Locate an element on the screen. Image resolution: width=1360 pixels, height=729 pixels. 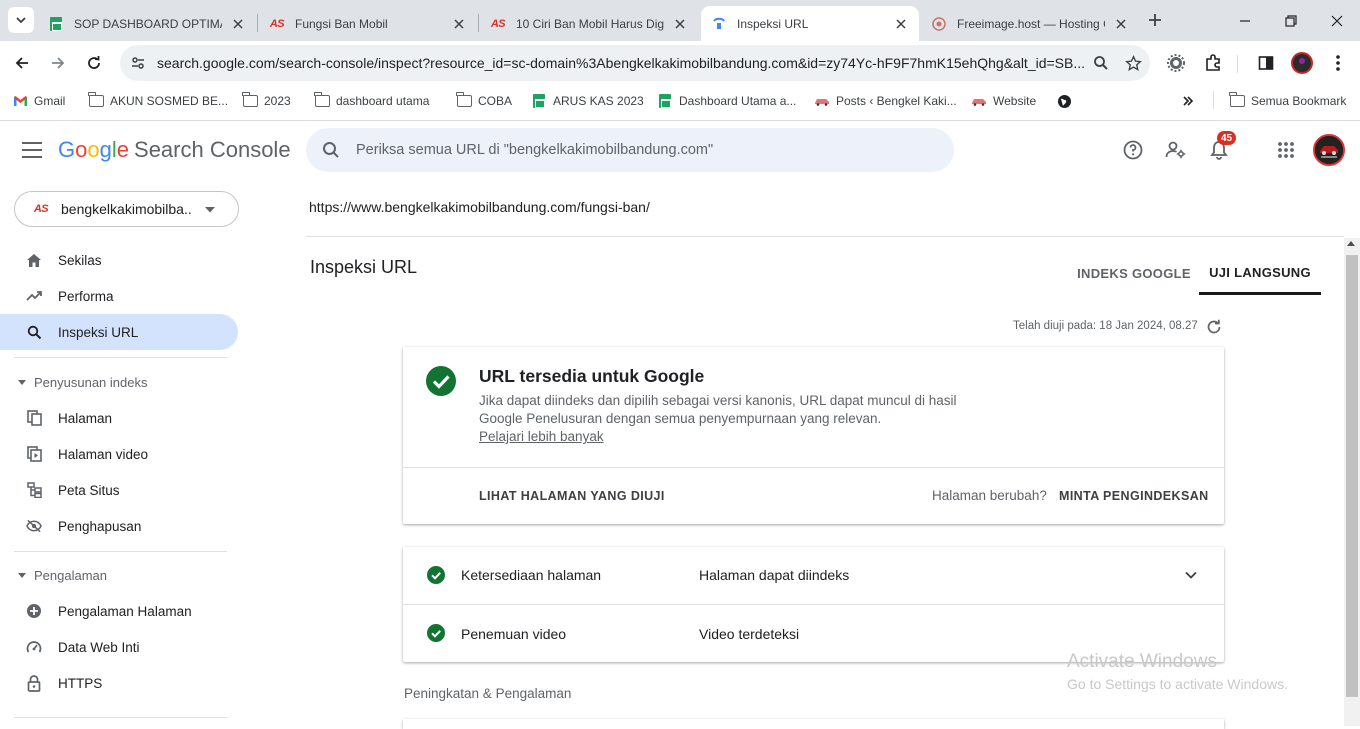
tab-uji-langsung: UJI LANGSUNG is located at coordinates (1260, 273).